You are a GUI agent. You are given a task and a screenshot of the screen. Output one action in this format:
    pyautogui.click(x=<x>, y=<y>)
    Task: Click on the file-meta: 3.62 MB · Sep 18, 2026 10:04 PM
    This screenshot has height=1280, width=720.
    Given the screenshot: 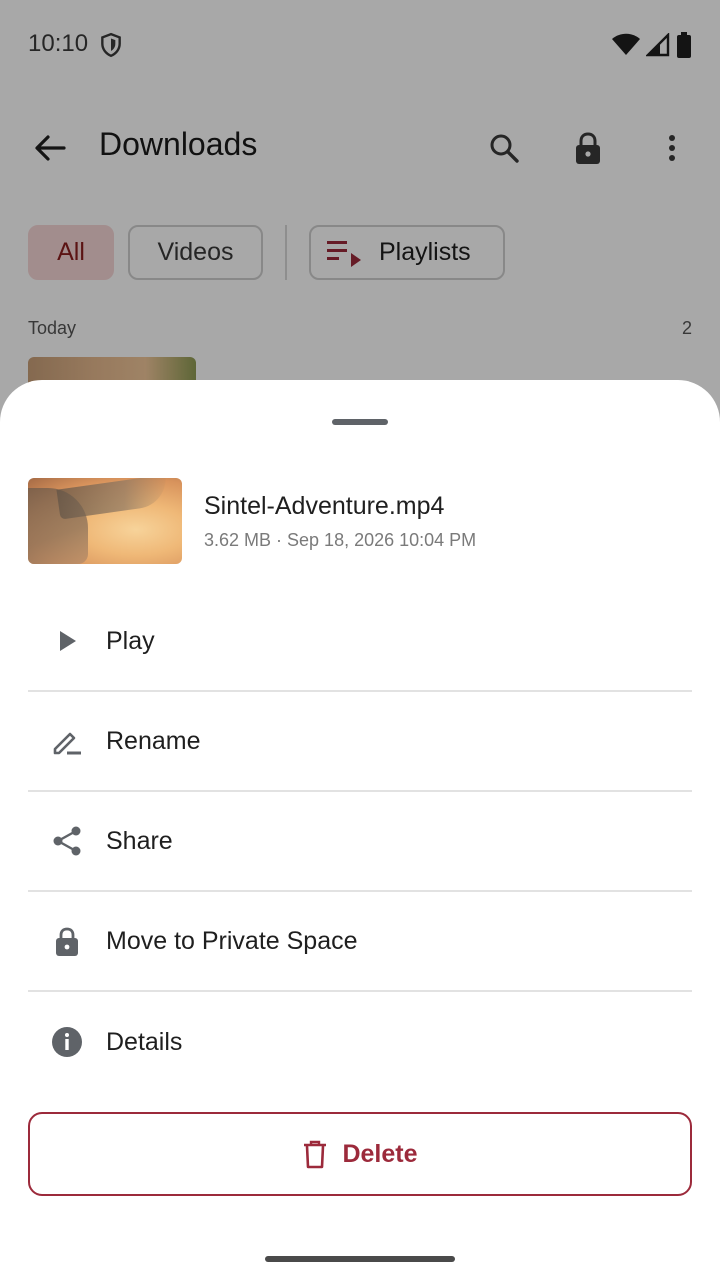 What is the action you would take?
    pyautogui.click(x=340, y=540)
    